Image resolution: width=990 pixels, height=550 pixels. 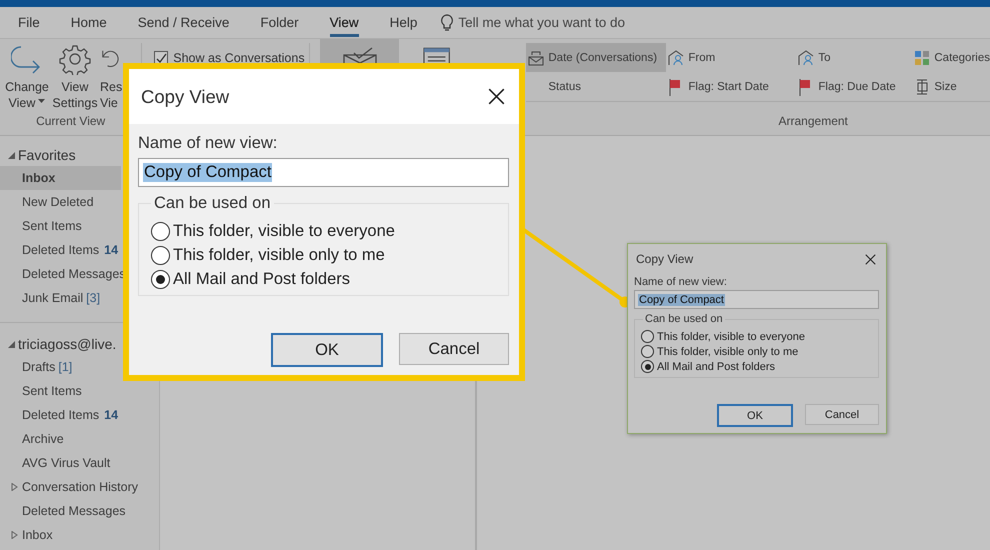 What do you see at coordinates (813, 122) in the screenshot?
I see `group-label: Arrangement` at bounding box center [813, 122].